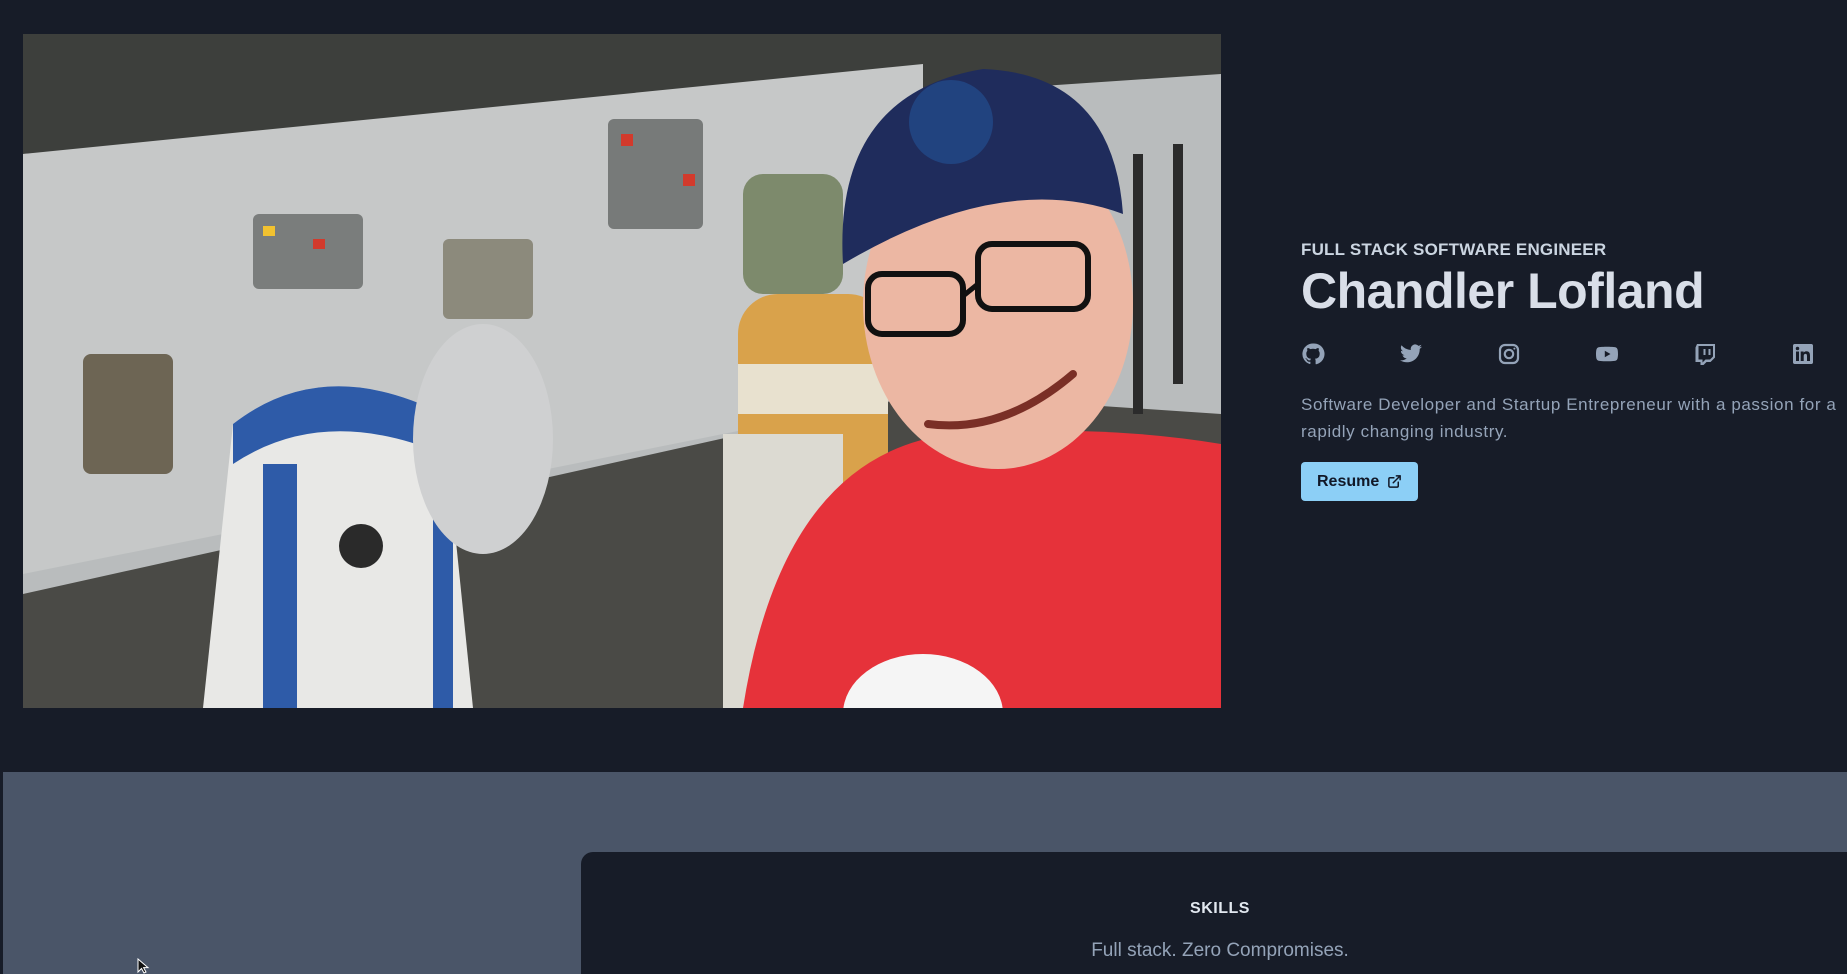 The image size is (1847, 974). I want to click on github-icon, so click(1313, 354).